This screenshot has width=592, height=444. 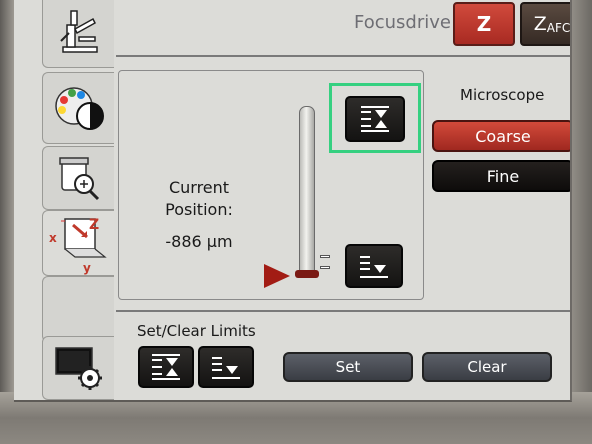 What do you see at coordinates (348, 367) in the screenshot?
I see `set-button: Set` at bounding box center [348, 367].